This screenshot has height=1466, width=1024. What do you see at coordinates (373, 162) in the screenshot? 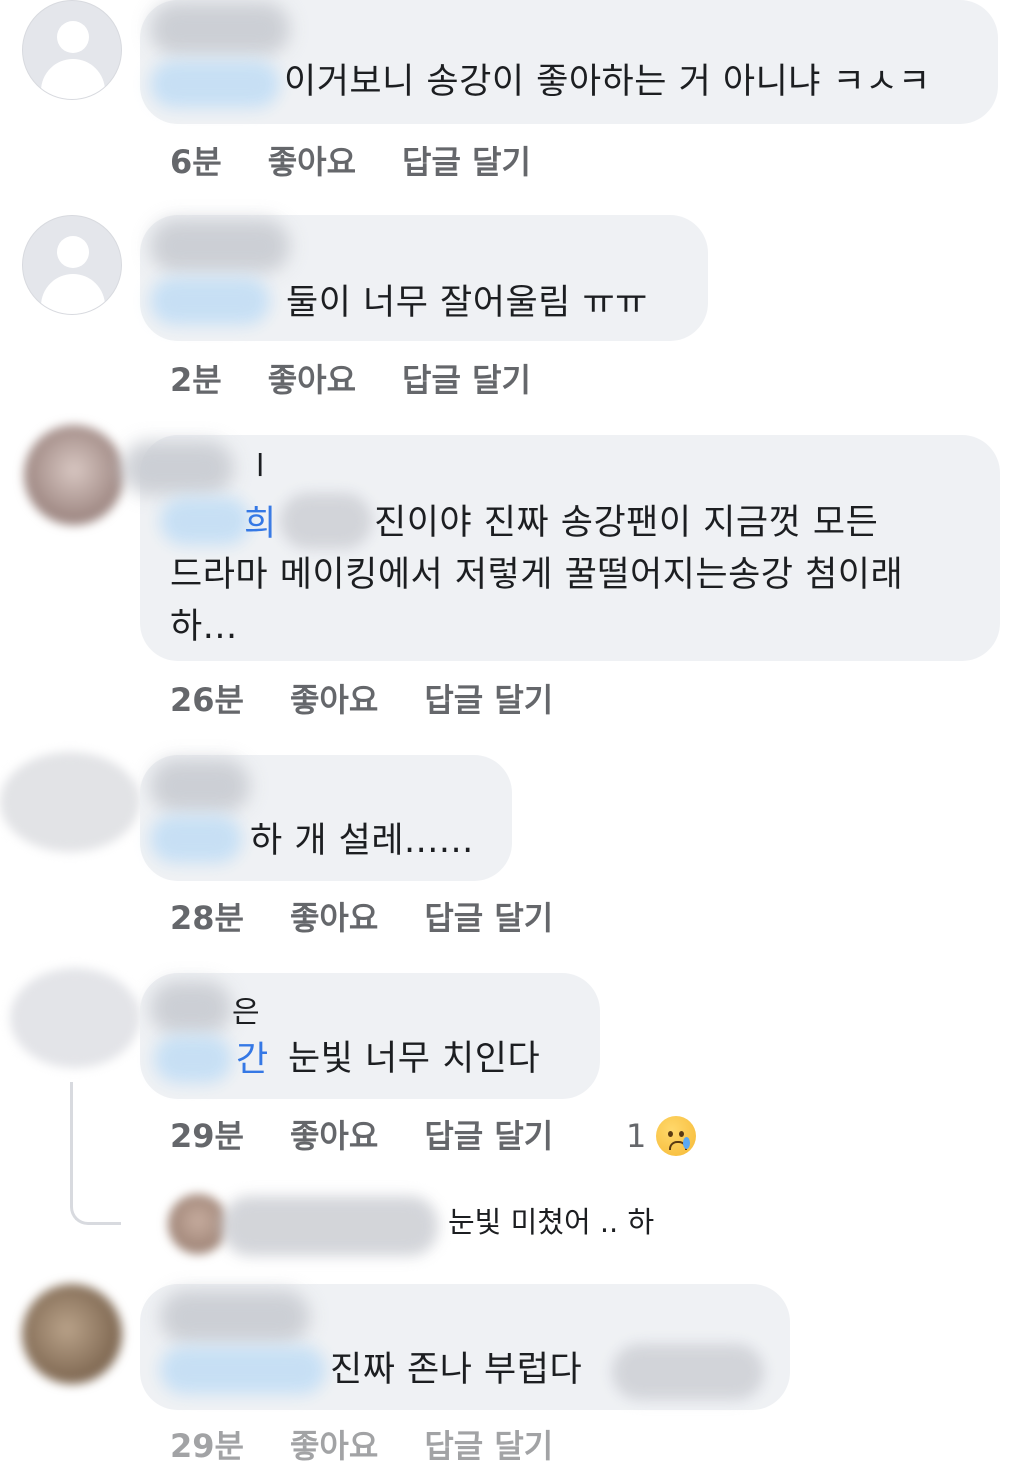
I see `comment-meta: 6분 좋아요 답글 달기` at bounding box center [373, 162].